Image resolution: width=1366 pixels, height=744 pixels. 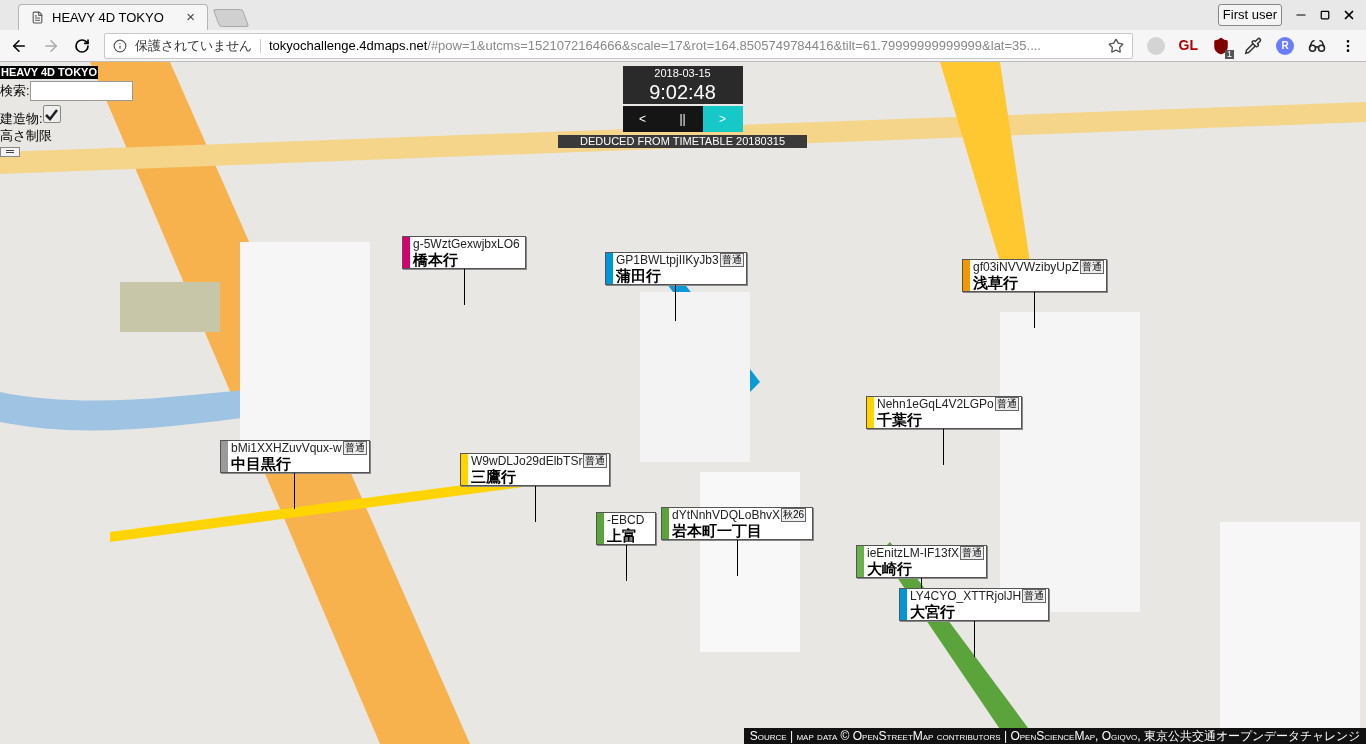 What do you see at coordinates (494, 476) in the screenshot?
I see `train-destination: 三鷹行` at bounding box center [494, 476].